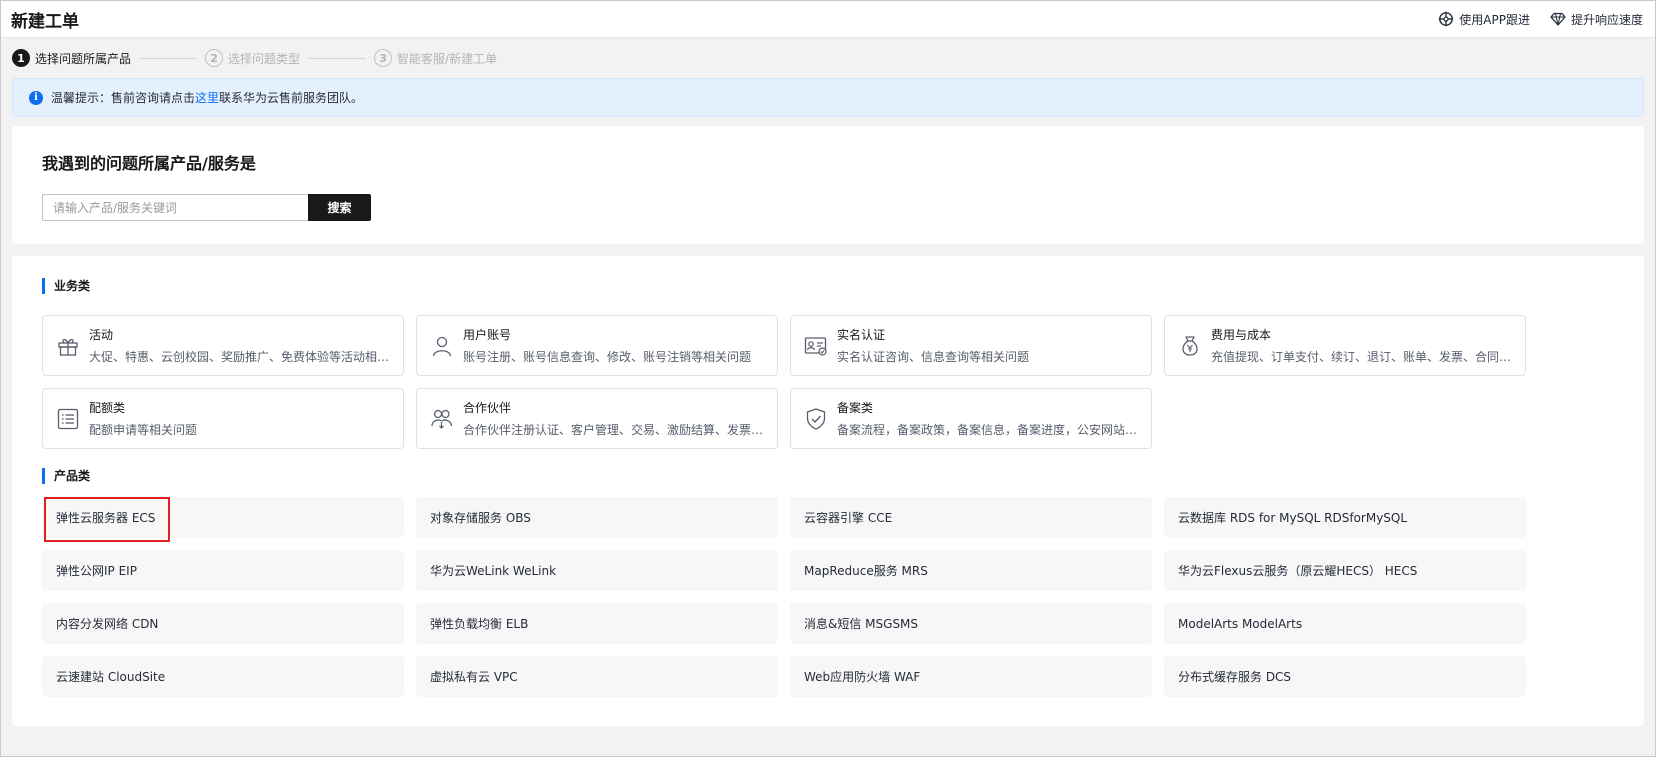 The width and height of the screenshot is (1656, 757). What do you see at coordinates (223, 570) in the screenshot?
I see `product-item-eip: 弹性公网IP EIP` at bounding box center [223, 570].